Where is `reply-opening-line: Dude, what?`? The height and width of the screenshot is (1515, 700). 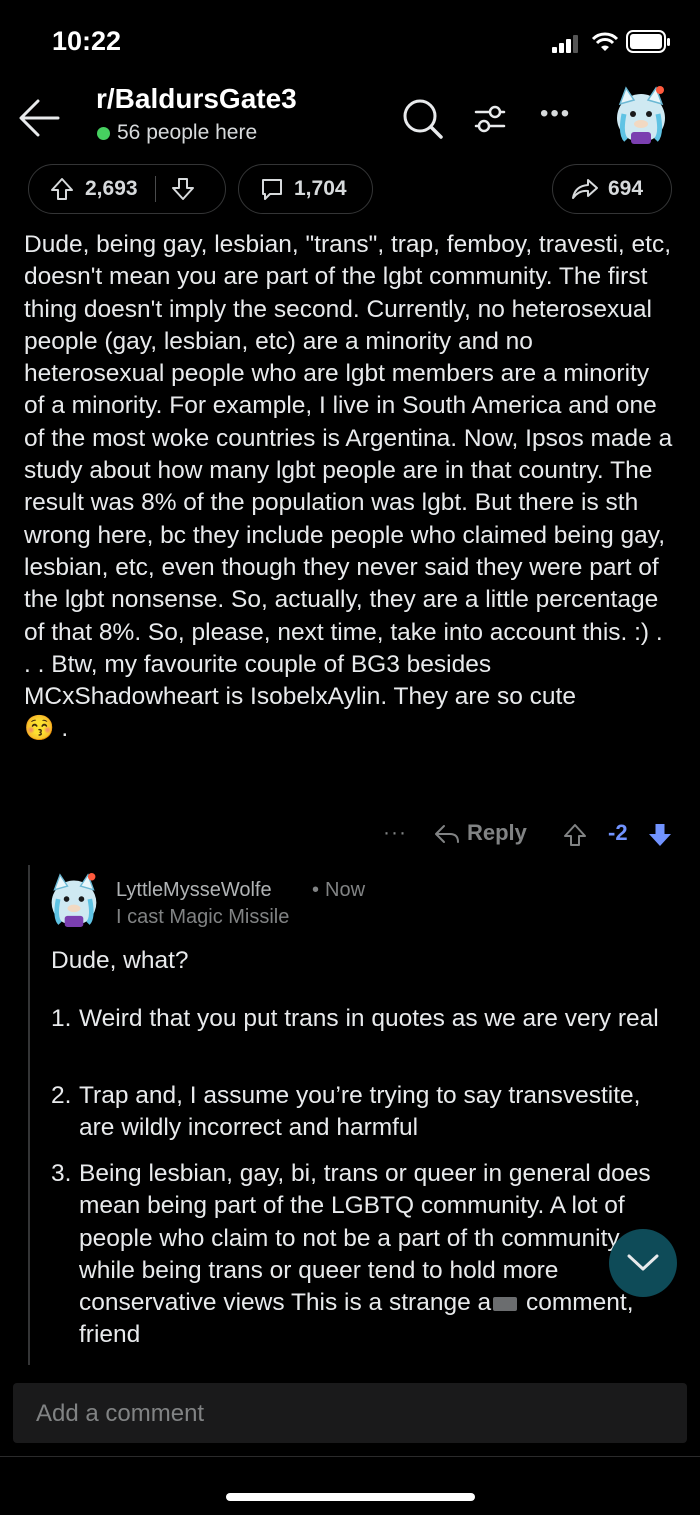
reply-opening-line: Dude, what? is located at coordinates (120, 960).